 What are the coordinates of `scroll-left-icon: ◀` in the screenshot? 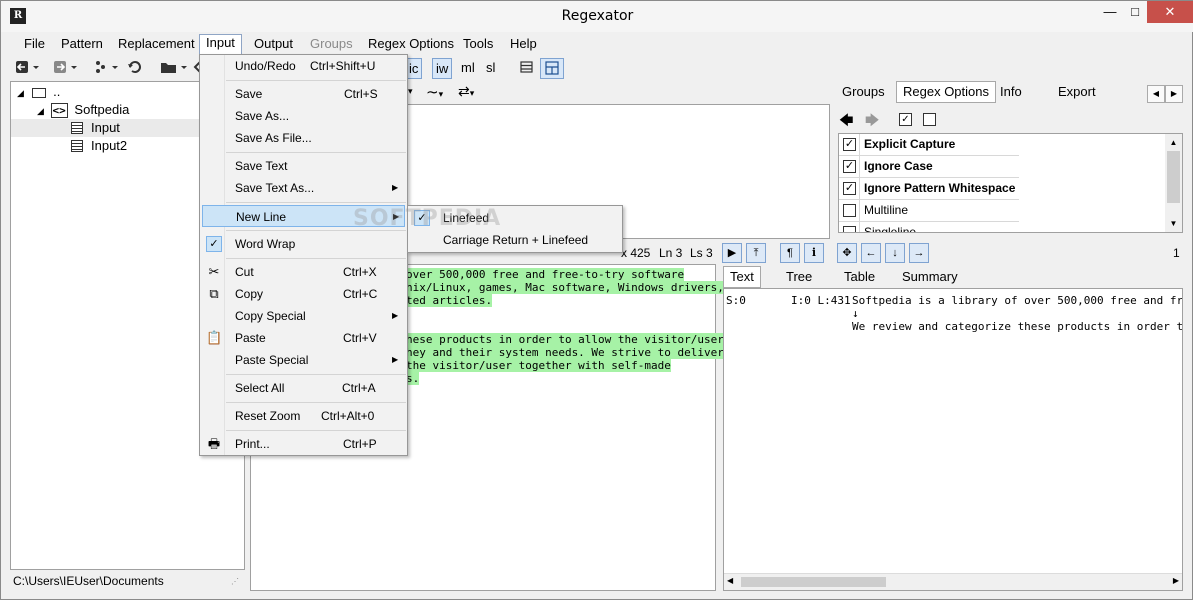 It's located at (730, 580).